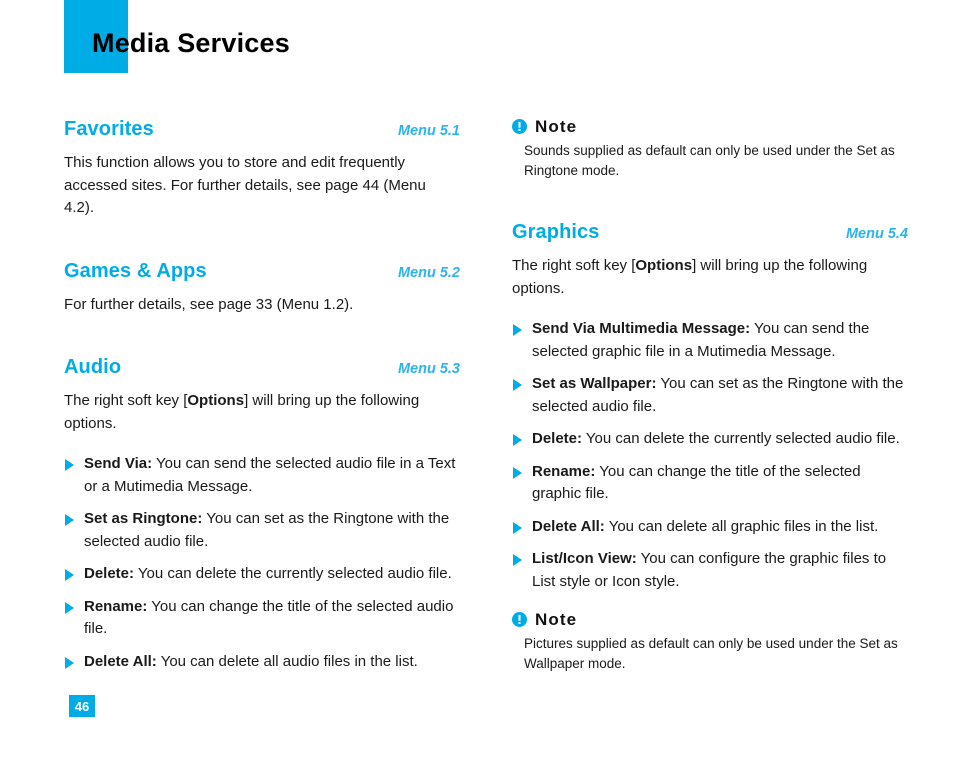  I want to click on section-title: Games & Apps, so click(135, 270).